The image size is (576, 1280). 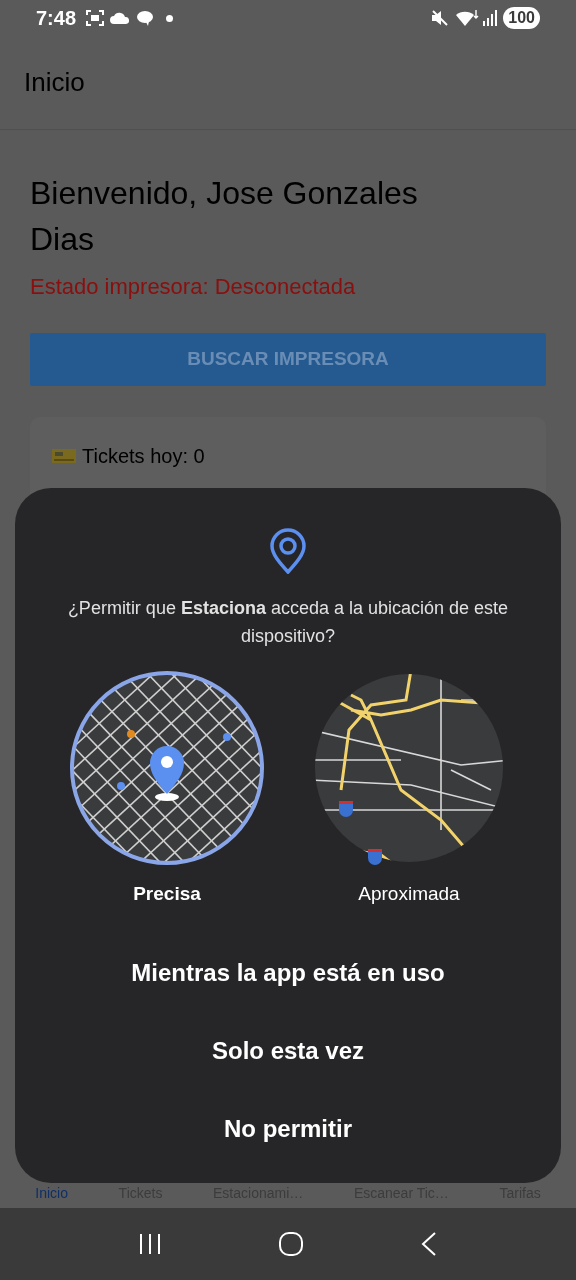 What do you see at coordinates (170, 18) in the screenshot?
I see `dot-icon` at bounding box center [170, 18].